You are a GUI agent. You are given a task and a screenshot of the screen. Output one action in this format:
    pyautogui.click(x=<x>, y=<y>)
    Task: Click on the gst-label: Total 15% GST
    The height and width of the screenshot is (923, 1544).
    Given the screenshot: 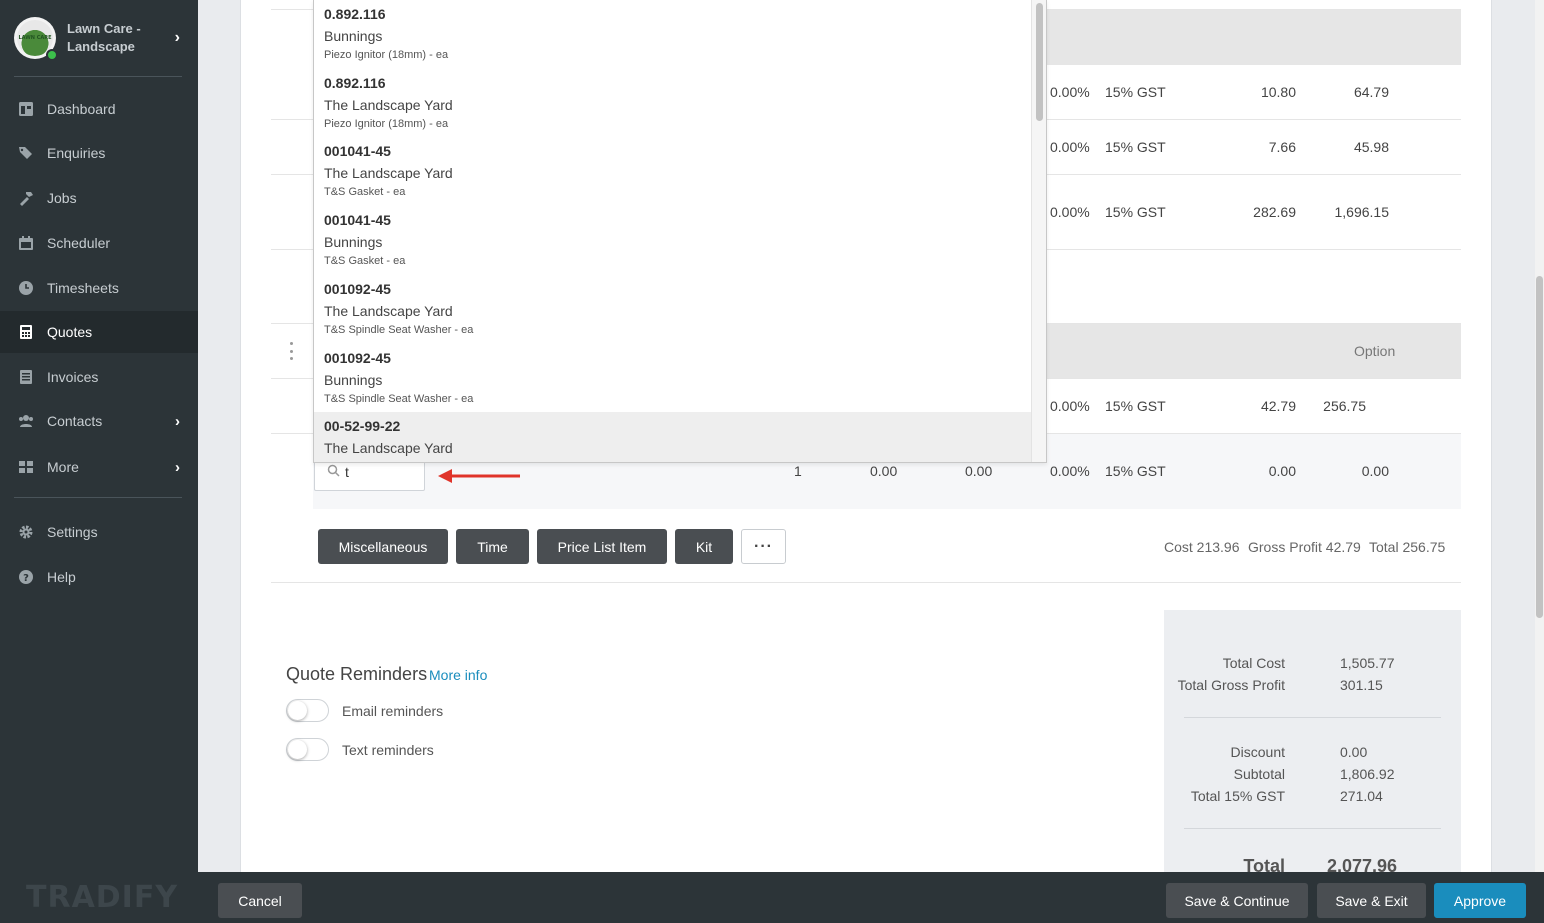 What is the action you would take?
    pyautogui.click(x=1237, y=796)
    